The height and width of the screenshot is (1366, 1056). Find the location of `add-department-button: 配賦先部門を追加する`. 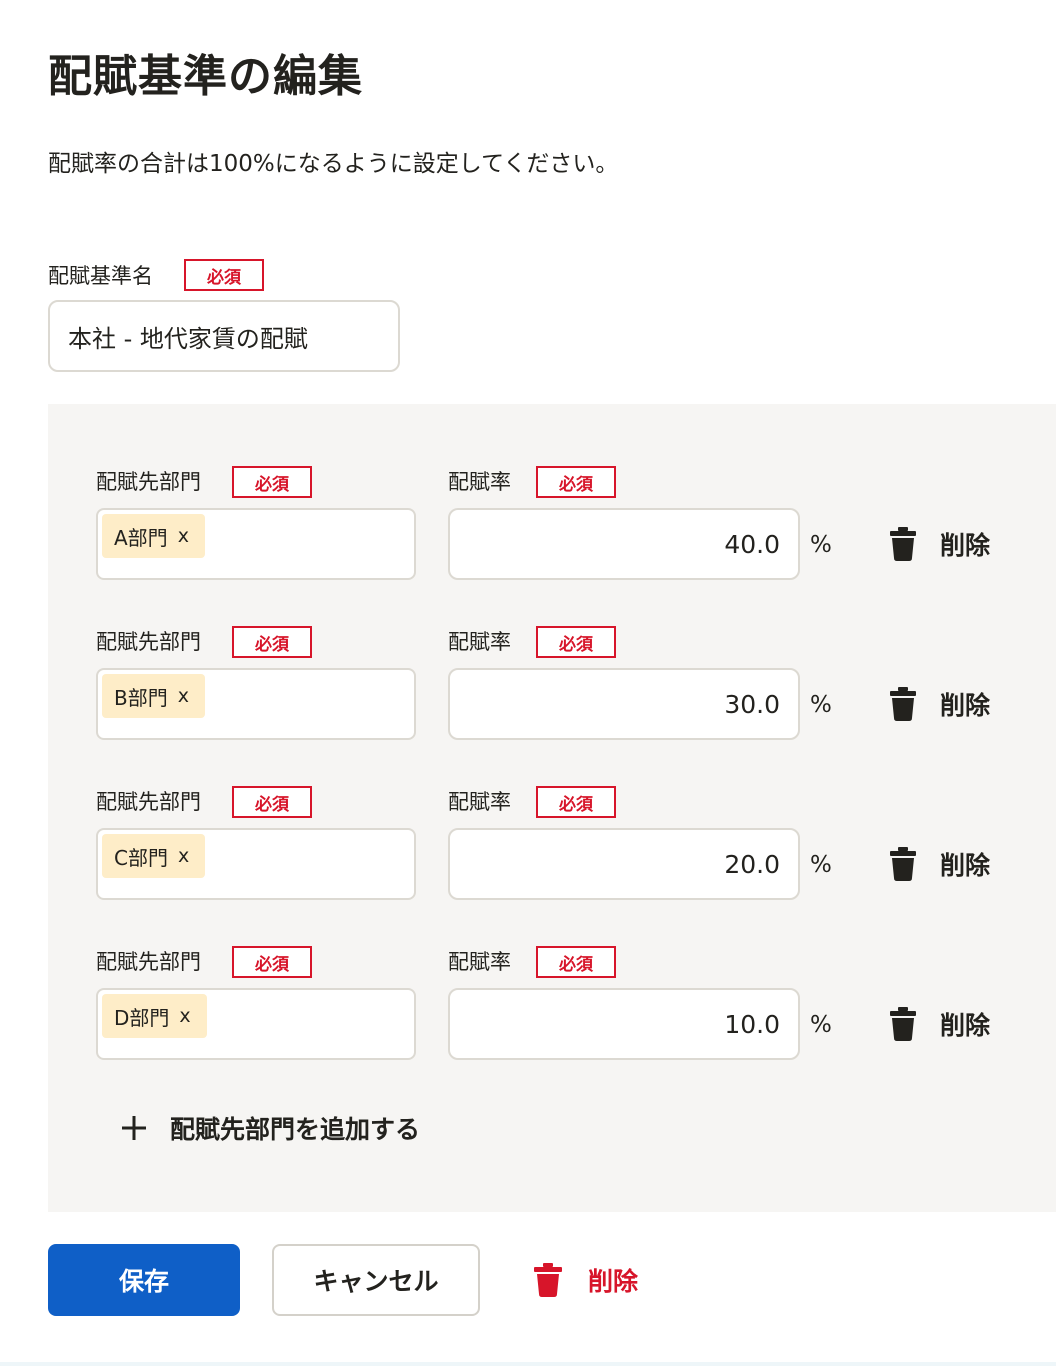

add-department-button: 配賦先部門を追加する is located at coordinates (270, 1128).